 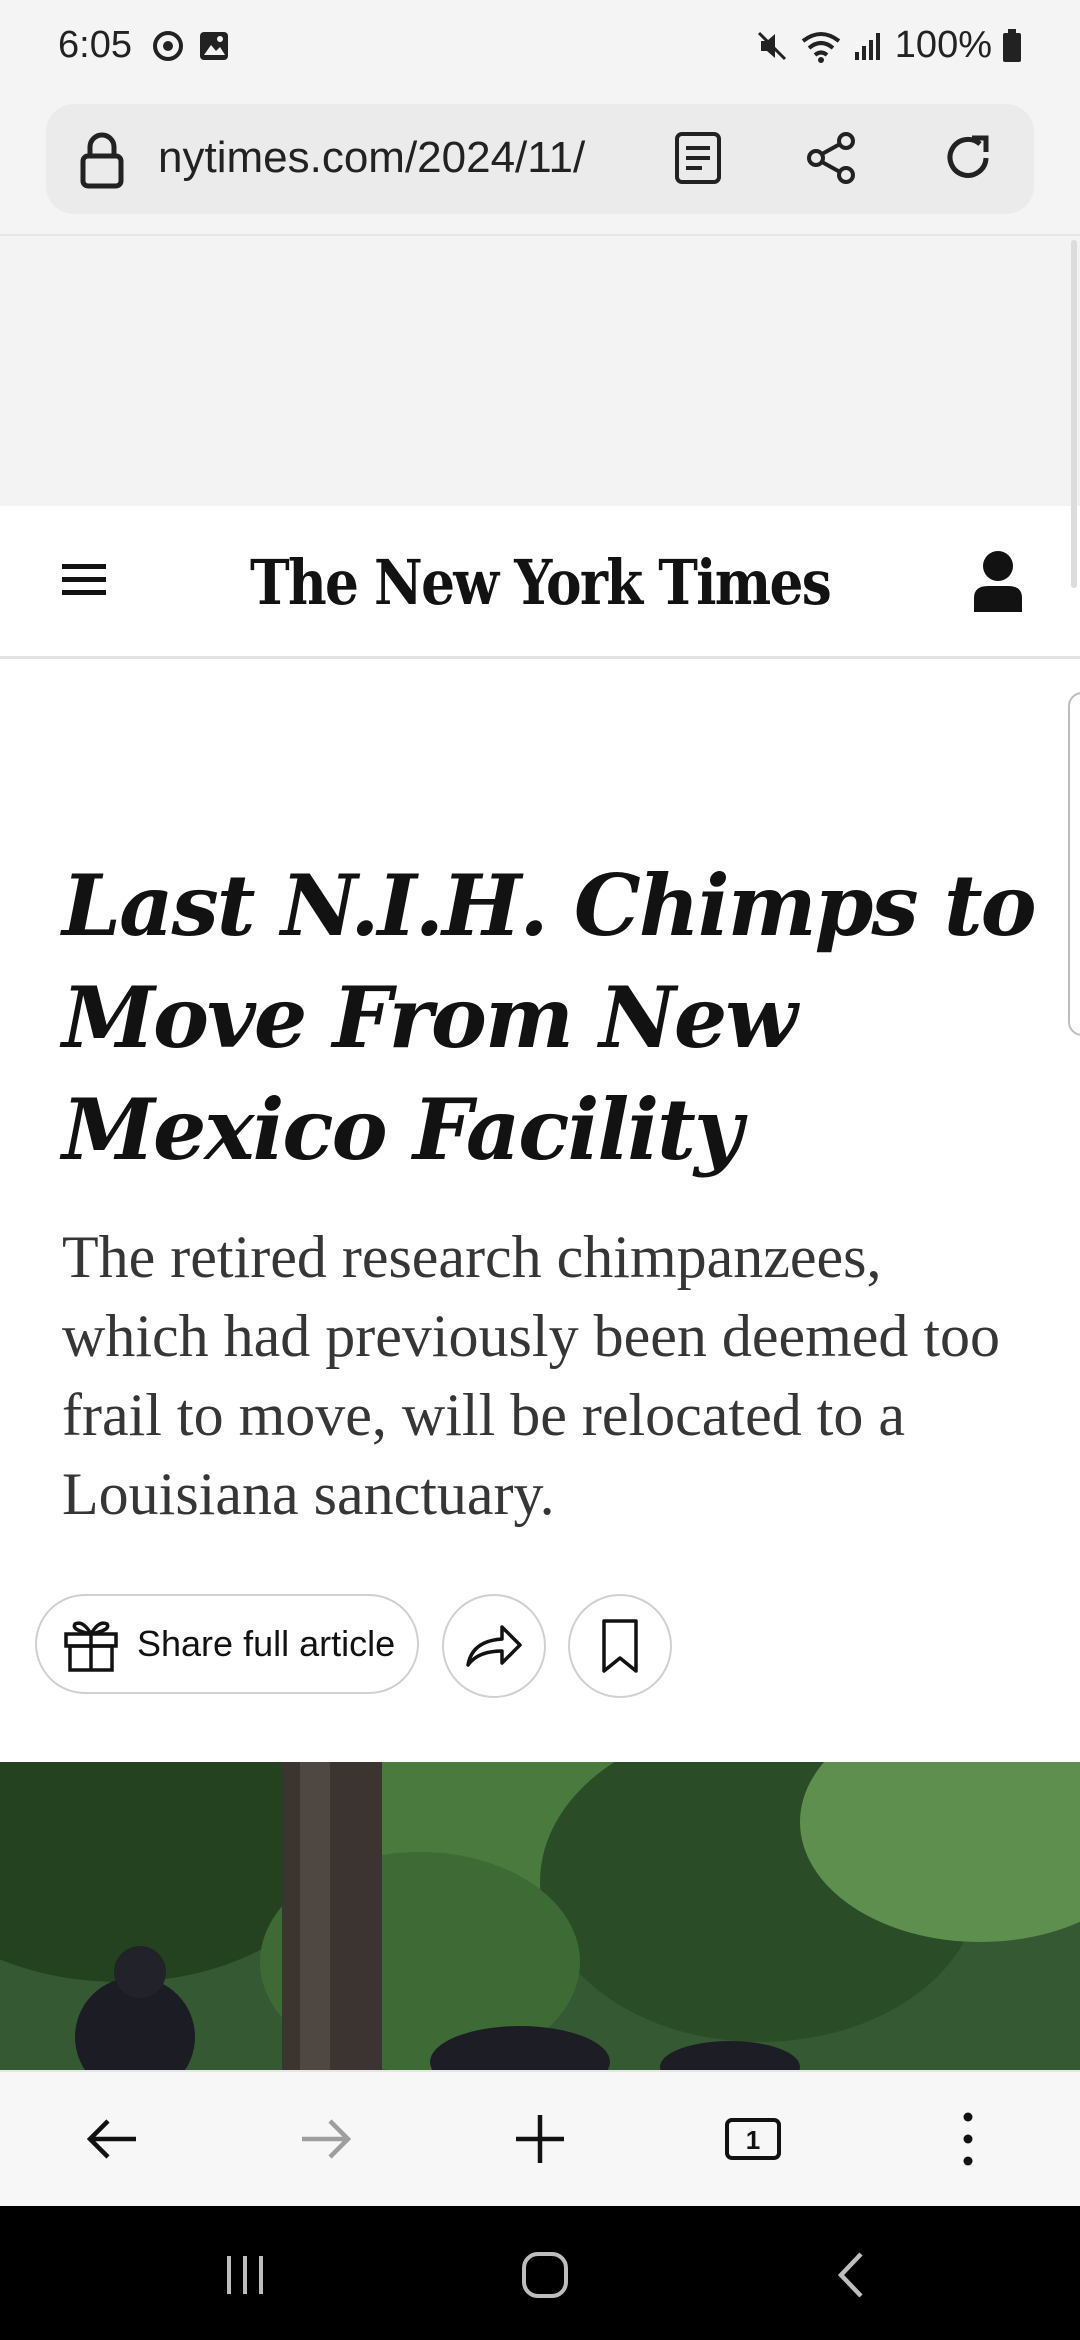 I want to click on reload-icon, so click(x=968, y=156).